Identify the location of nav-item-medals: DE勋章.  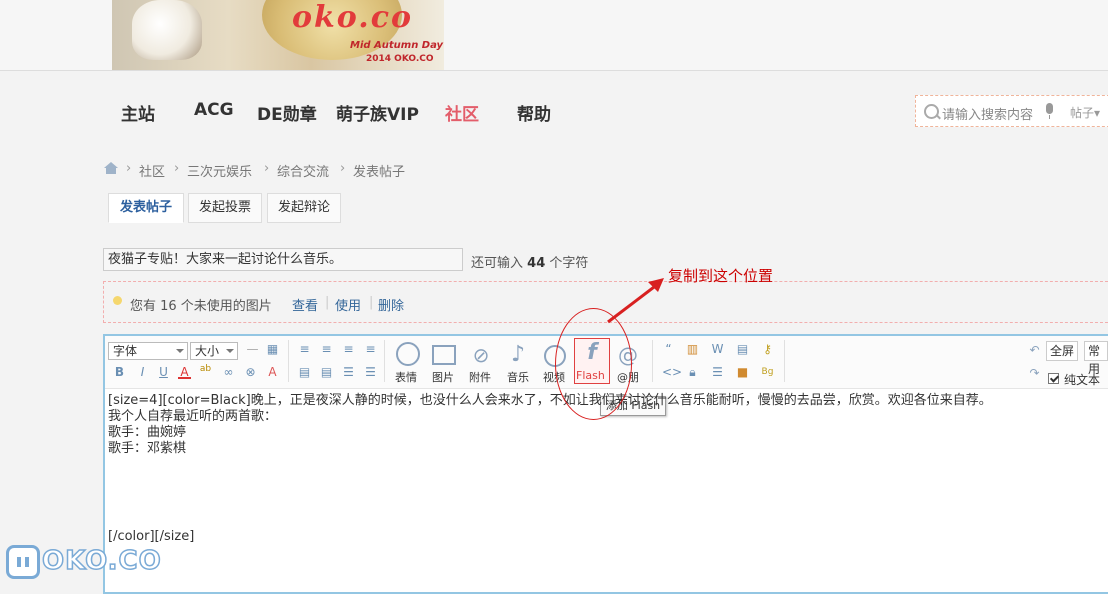
(287, 112).